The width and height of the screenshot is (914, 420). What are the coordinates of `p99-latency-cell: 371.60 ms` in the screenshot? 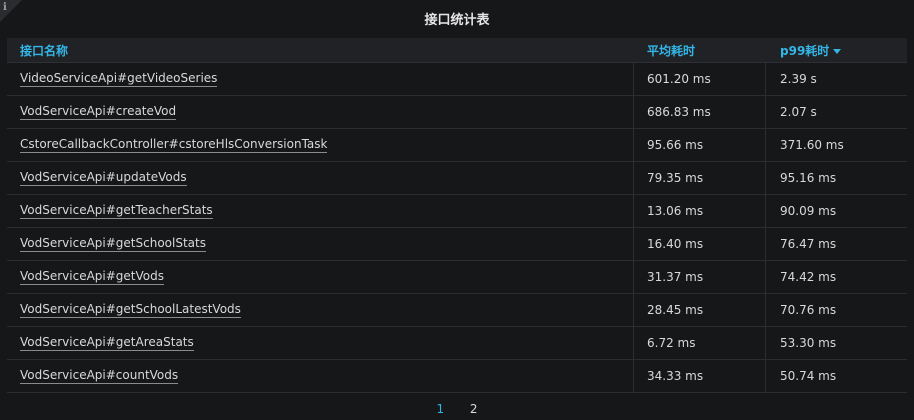 It's located at (812, 145).